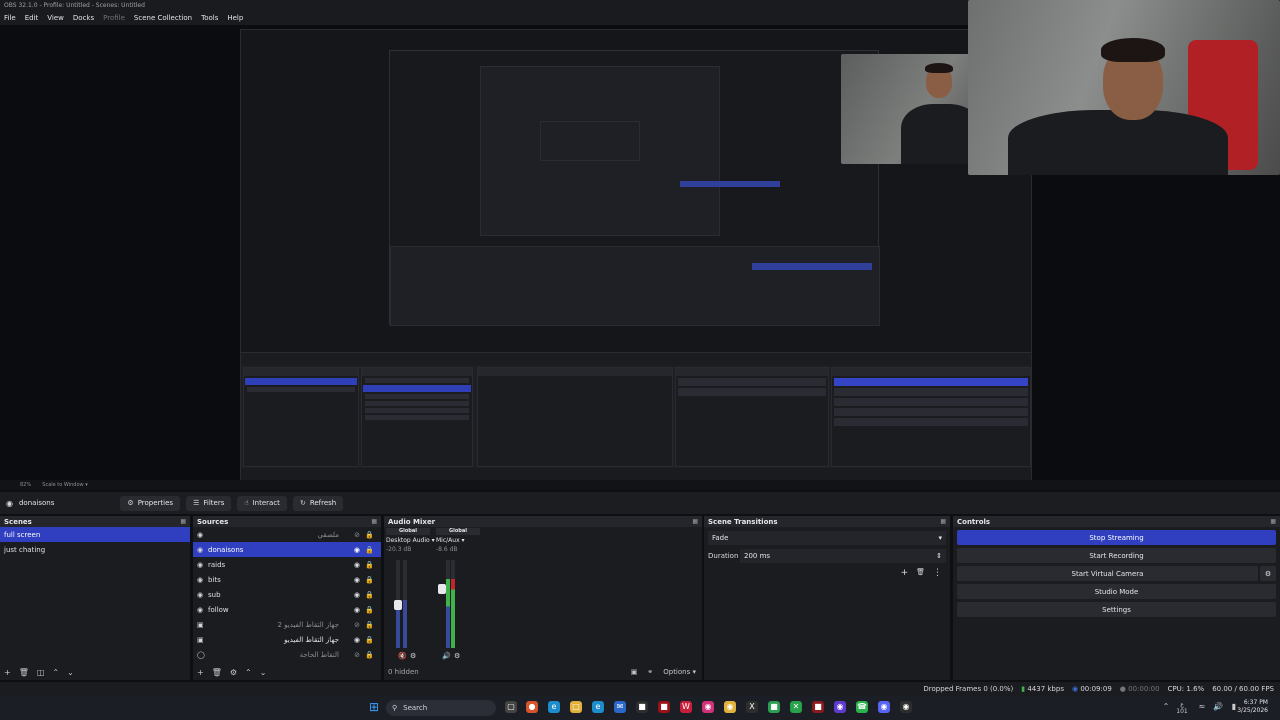 The width and height of the screenshot is (1280, 720). What do you see at coordinates (442, 589) in the screenshot?
I see `volume-fader-mic` at bounding box center [442, 589].